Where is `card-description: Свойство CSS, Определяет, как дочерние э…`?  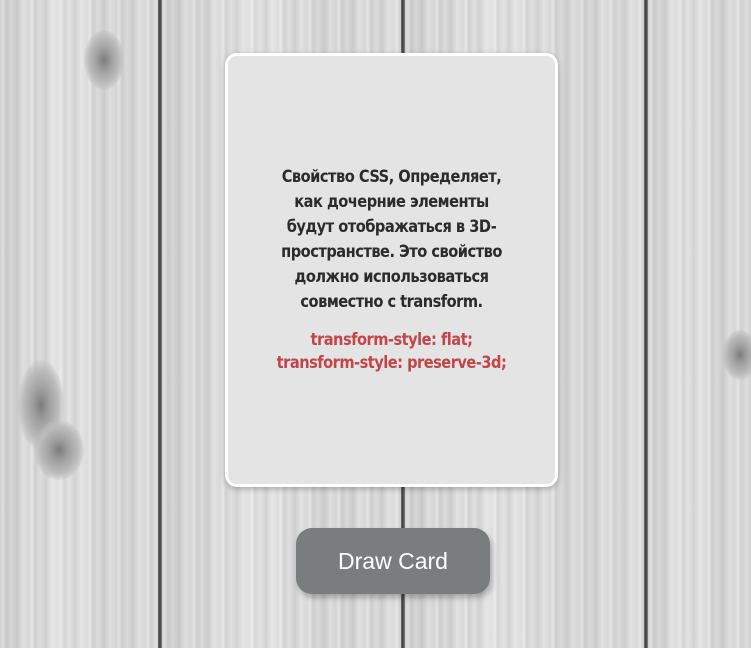 card-description: Свойство CSS, Определяет, как дочерние э… is located at coordinates (391, 239).